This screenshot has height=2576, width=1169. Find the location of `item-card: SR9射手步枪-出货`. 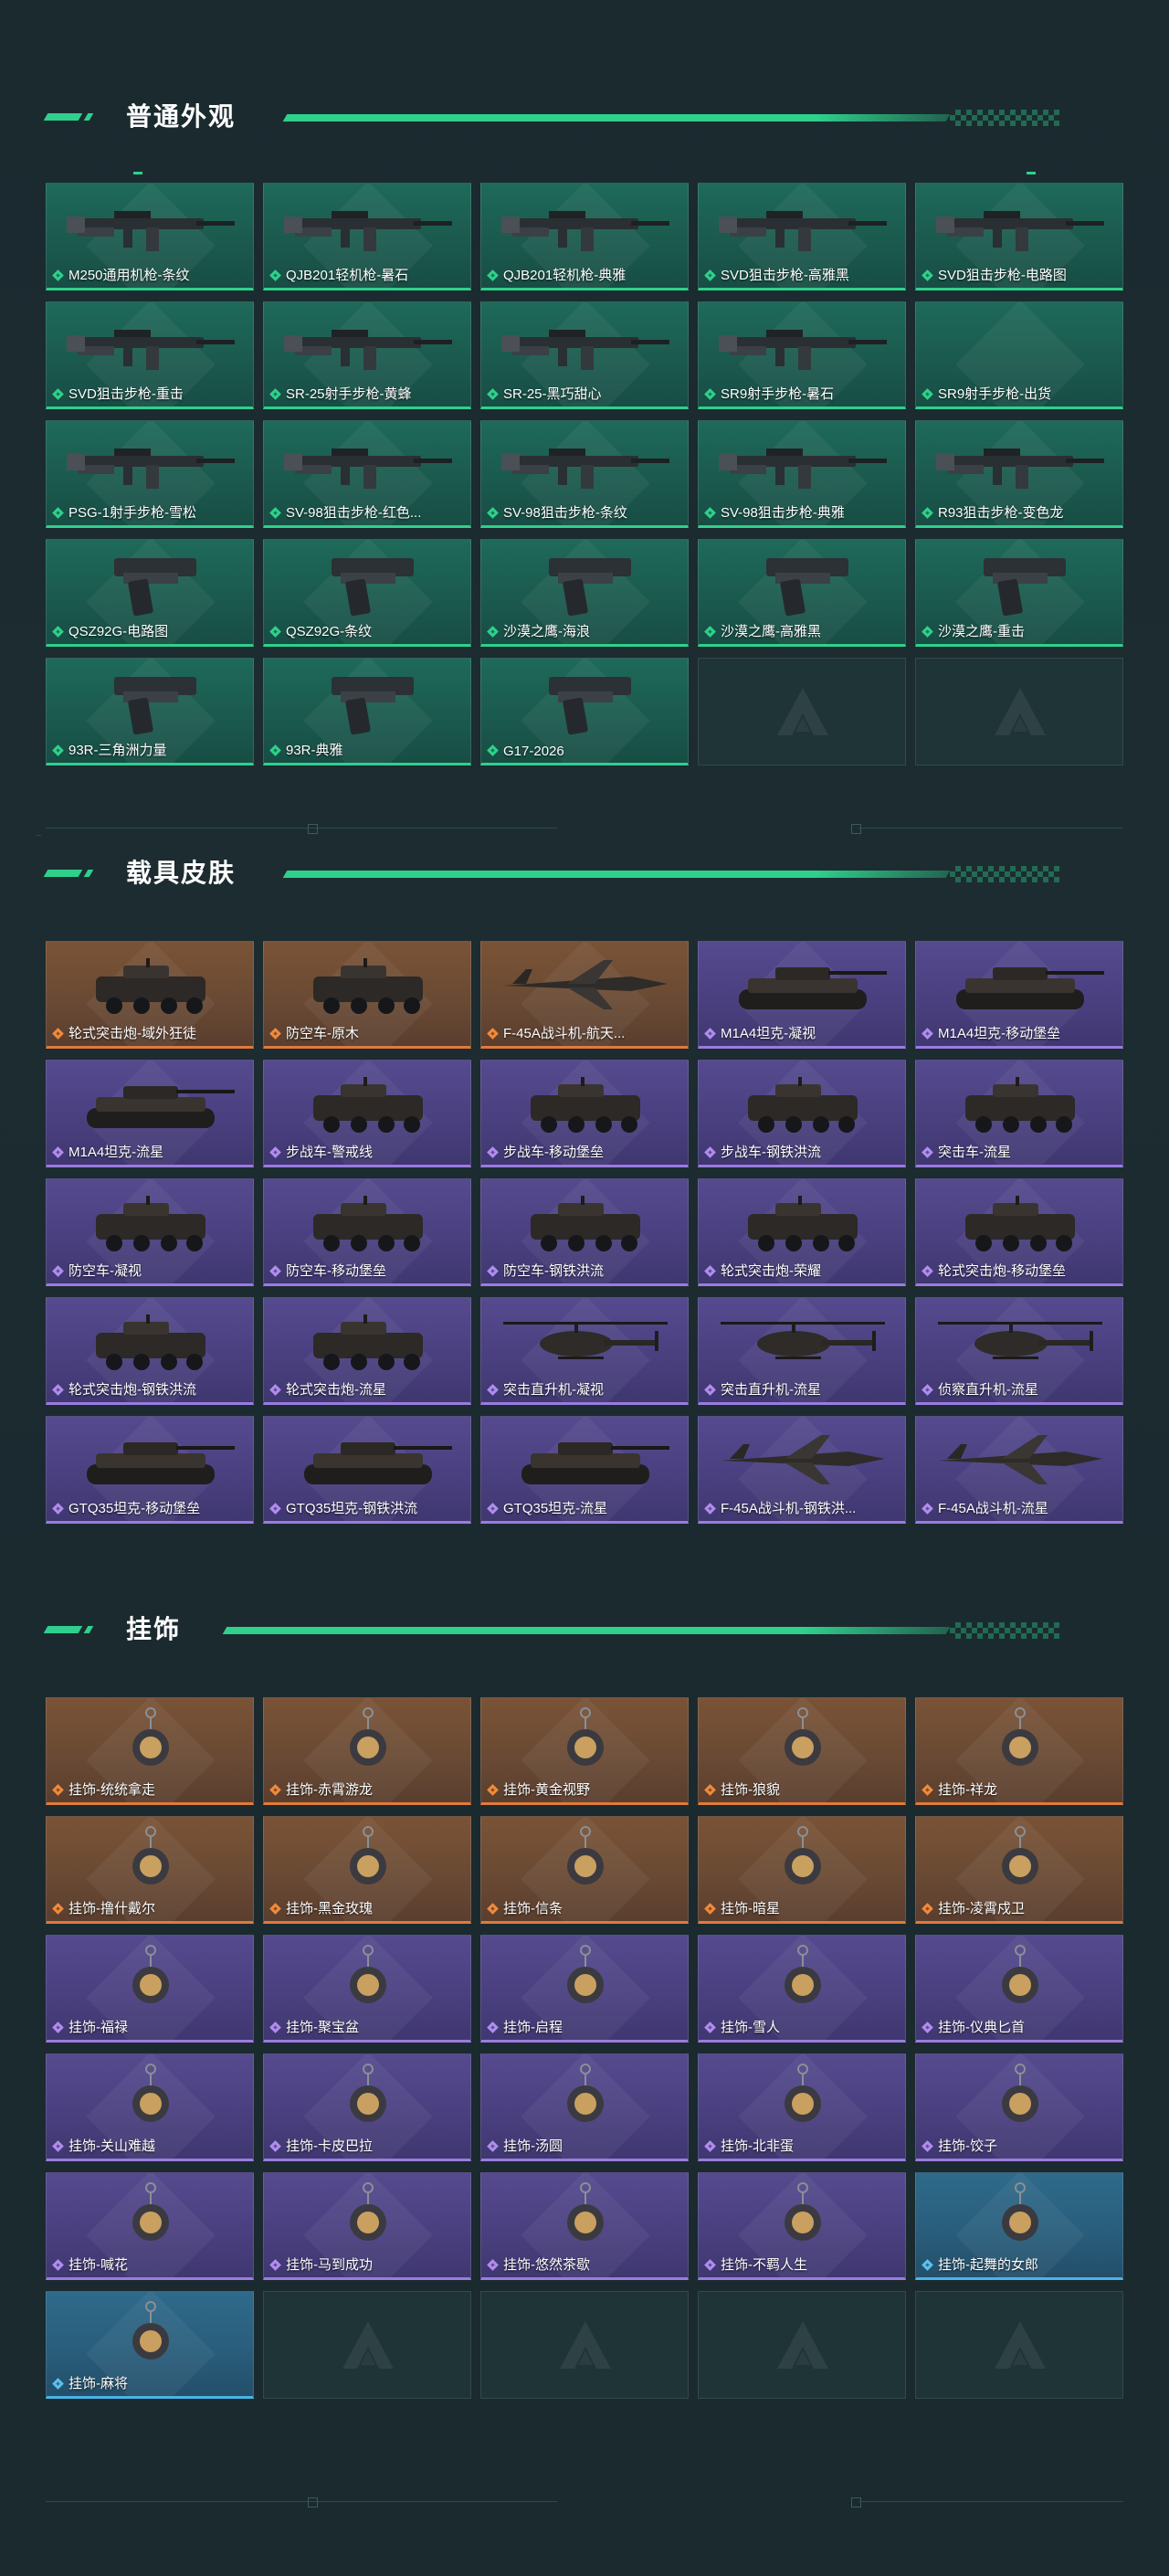

item-card: SR9射手步枪-出货 is located at coordinates (1019, 355).